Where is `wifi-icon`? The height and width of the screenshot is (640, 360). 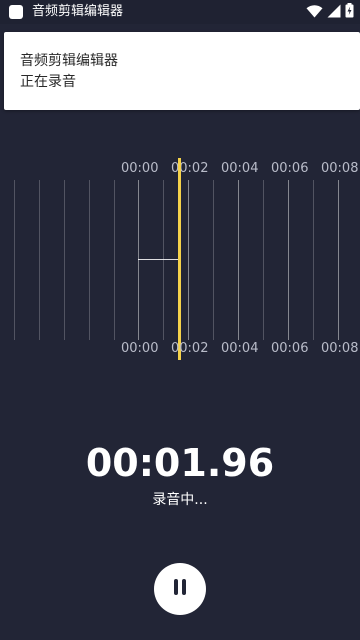
wifi-icon is located at coordinates (314, 12).